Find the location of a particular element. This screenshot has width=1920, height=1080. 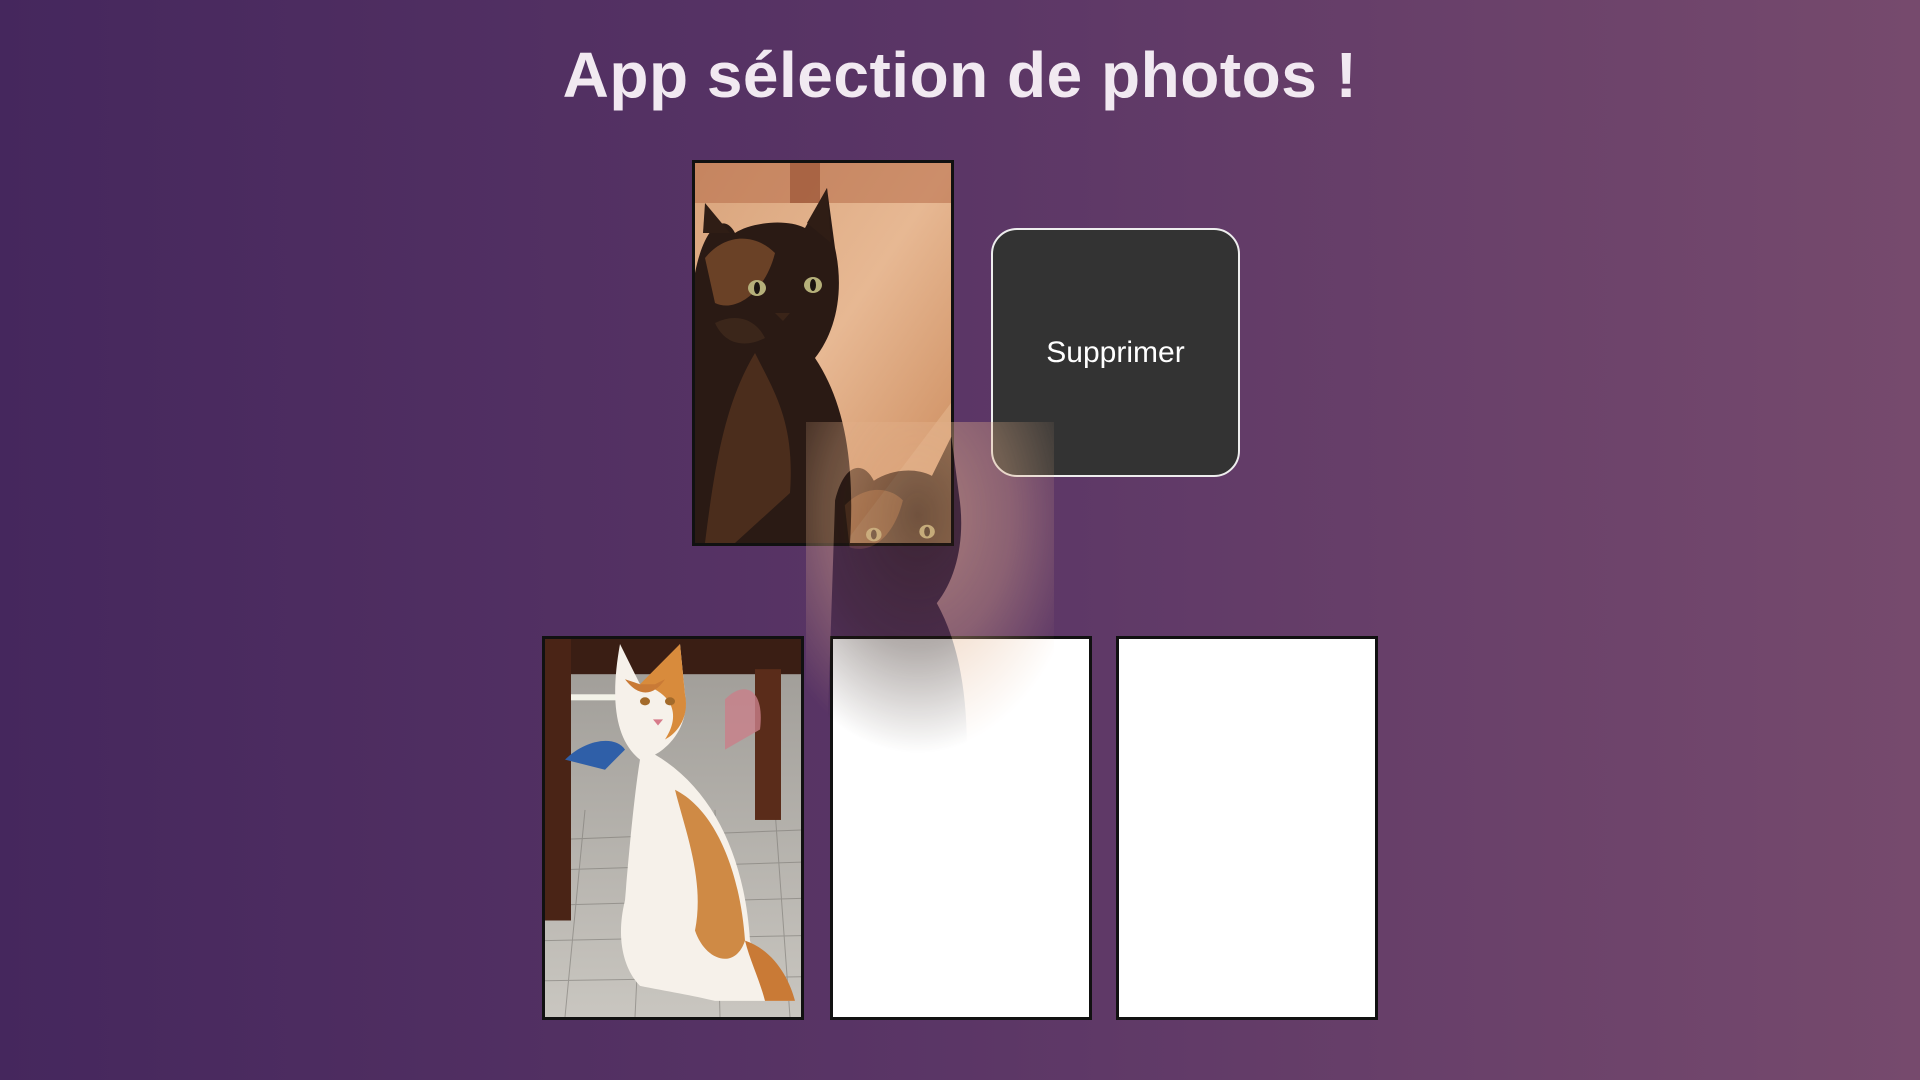

orange-white-cat-photo is located at coordinates (673, 828).